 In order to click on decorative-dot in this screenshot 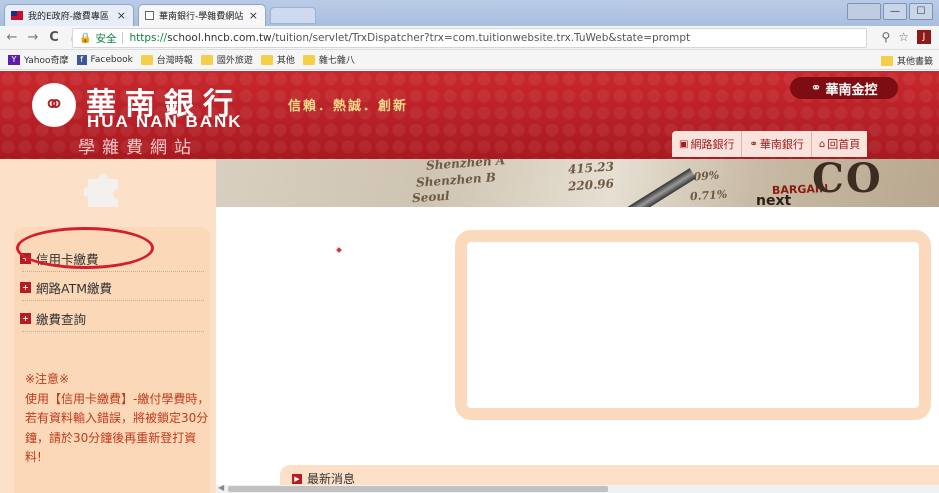, I will do `click(339, 250)`.